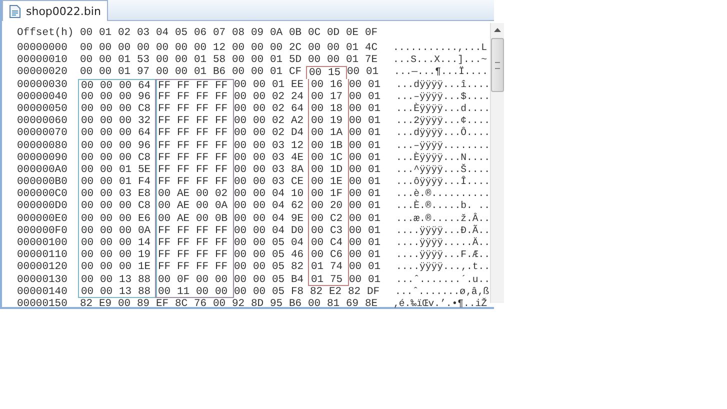  I want to click on hex-byte: 14, so click(144, 243).